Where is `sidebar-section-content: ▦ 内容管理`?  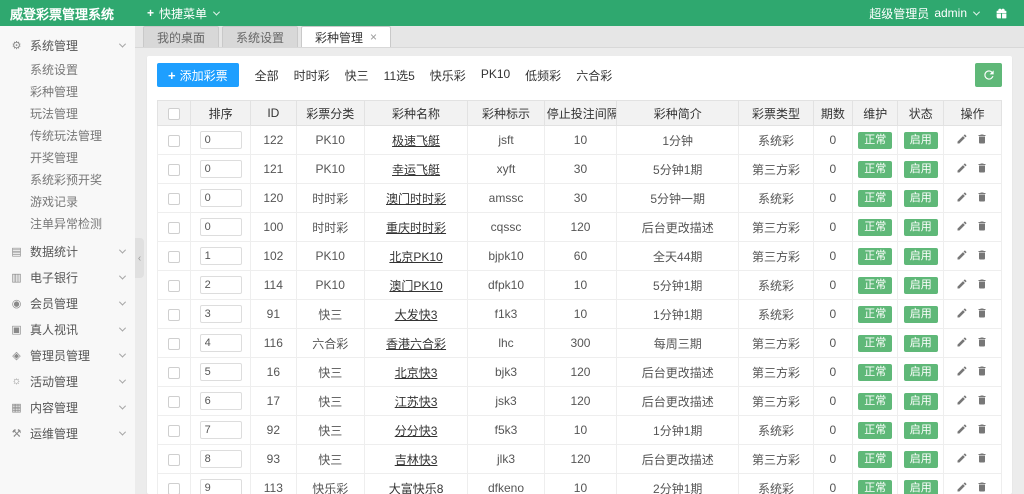
sidebar-section-content: ▦ 内容管理 is located at coordinates (67, 407).